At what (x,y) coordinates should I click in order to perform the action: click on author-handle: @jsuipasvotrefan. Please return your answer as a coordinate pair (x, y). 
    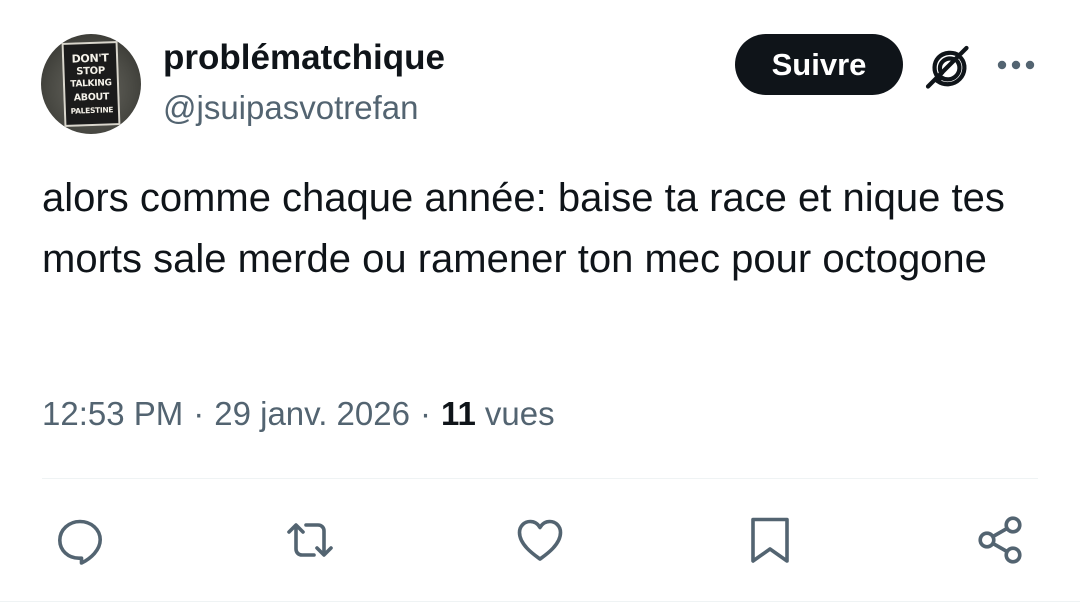
    Looking at the image, I should click on (290, 108).